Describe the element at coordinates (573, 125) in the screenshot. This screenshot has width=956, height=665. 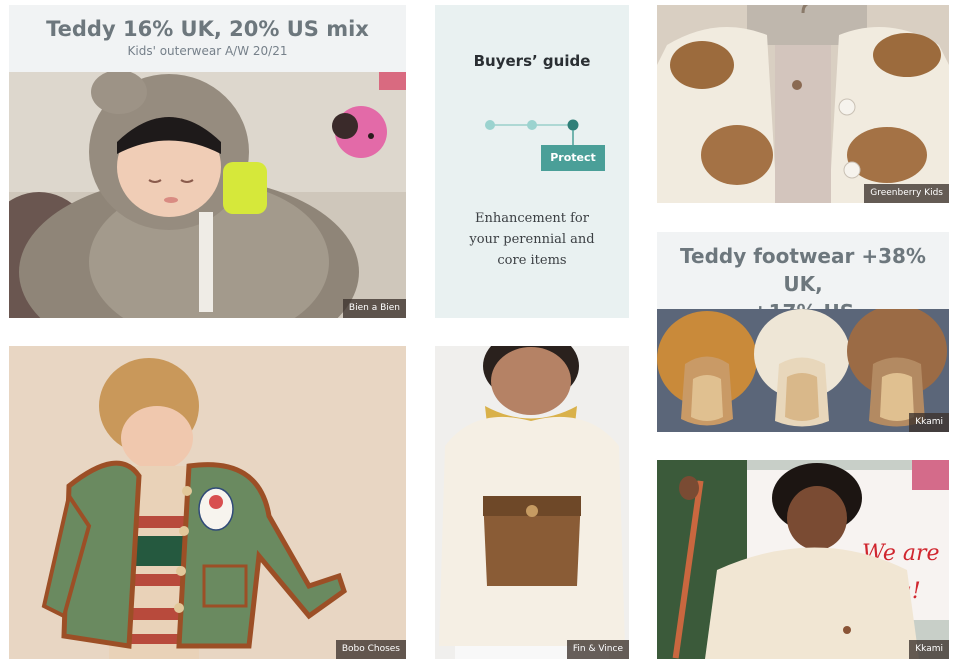
I see `step-dot-active` at that location.